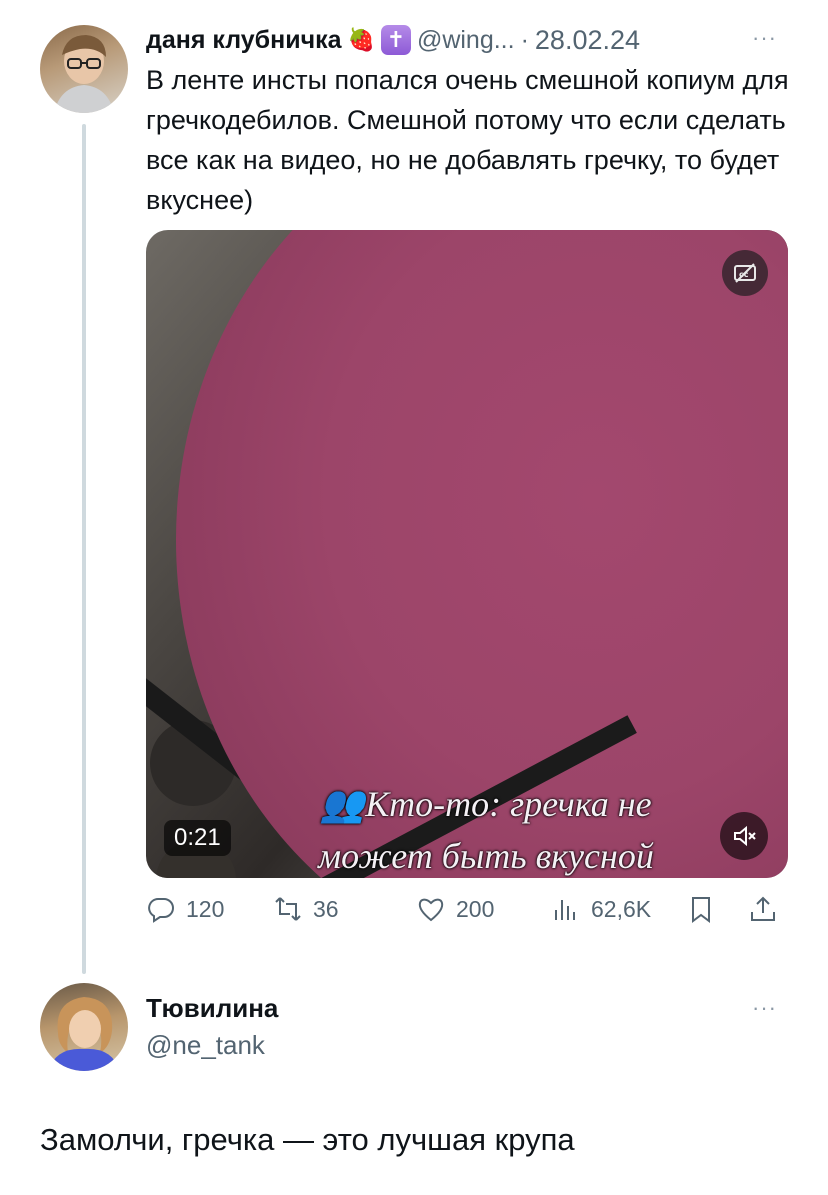 This screenshot has height=1195, width=828. I want to click on like-count: 200, so click(475, 908).